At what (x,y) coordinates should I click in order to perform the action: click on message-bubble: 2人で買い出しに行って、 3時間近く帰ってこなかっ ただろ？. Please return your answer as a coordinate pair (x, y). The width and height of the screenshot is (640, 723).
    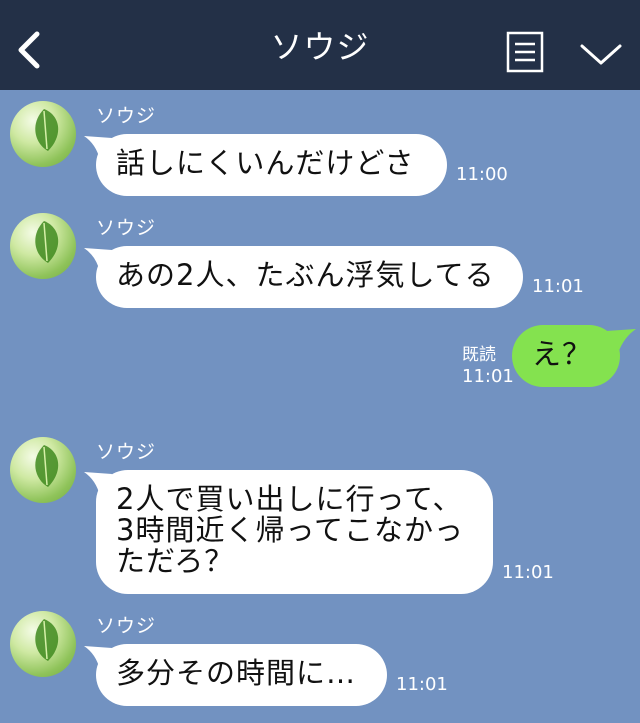
    Looking at the image, I should click on (294, 532).